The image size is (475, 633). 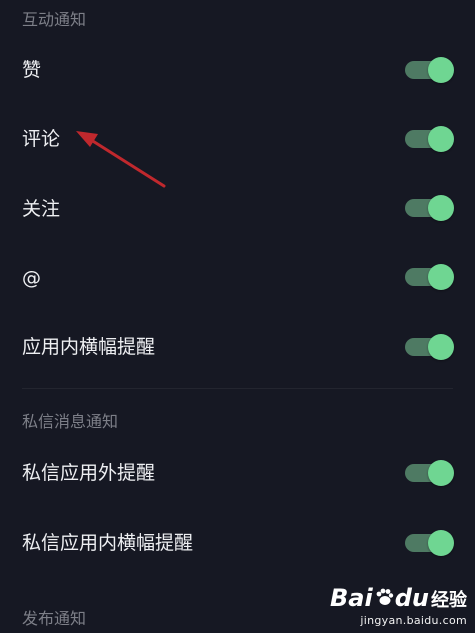 I want to click on paw-icon, so click(x=384, y=599).